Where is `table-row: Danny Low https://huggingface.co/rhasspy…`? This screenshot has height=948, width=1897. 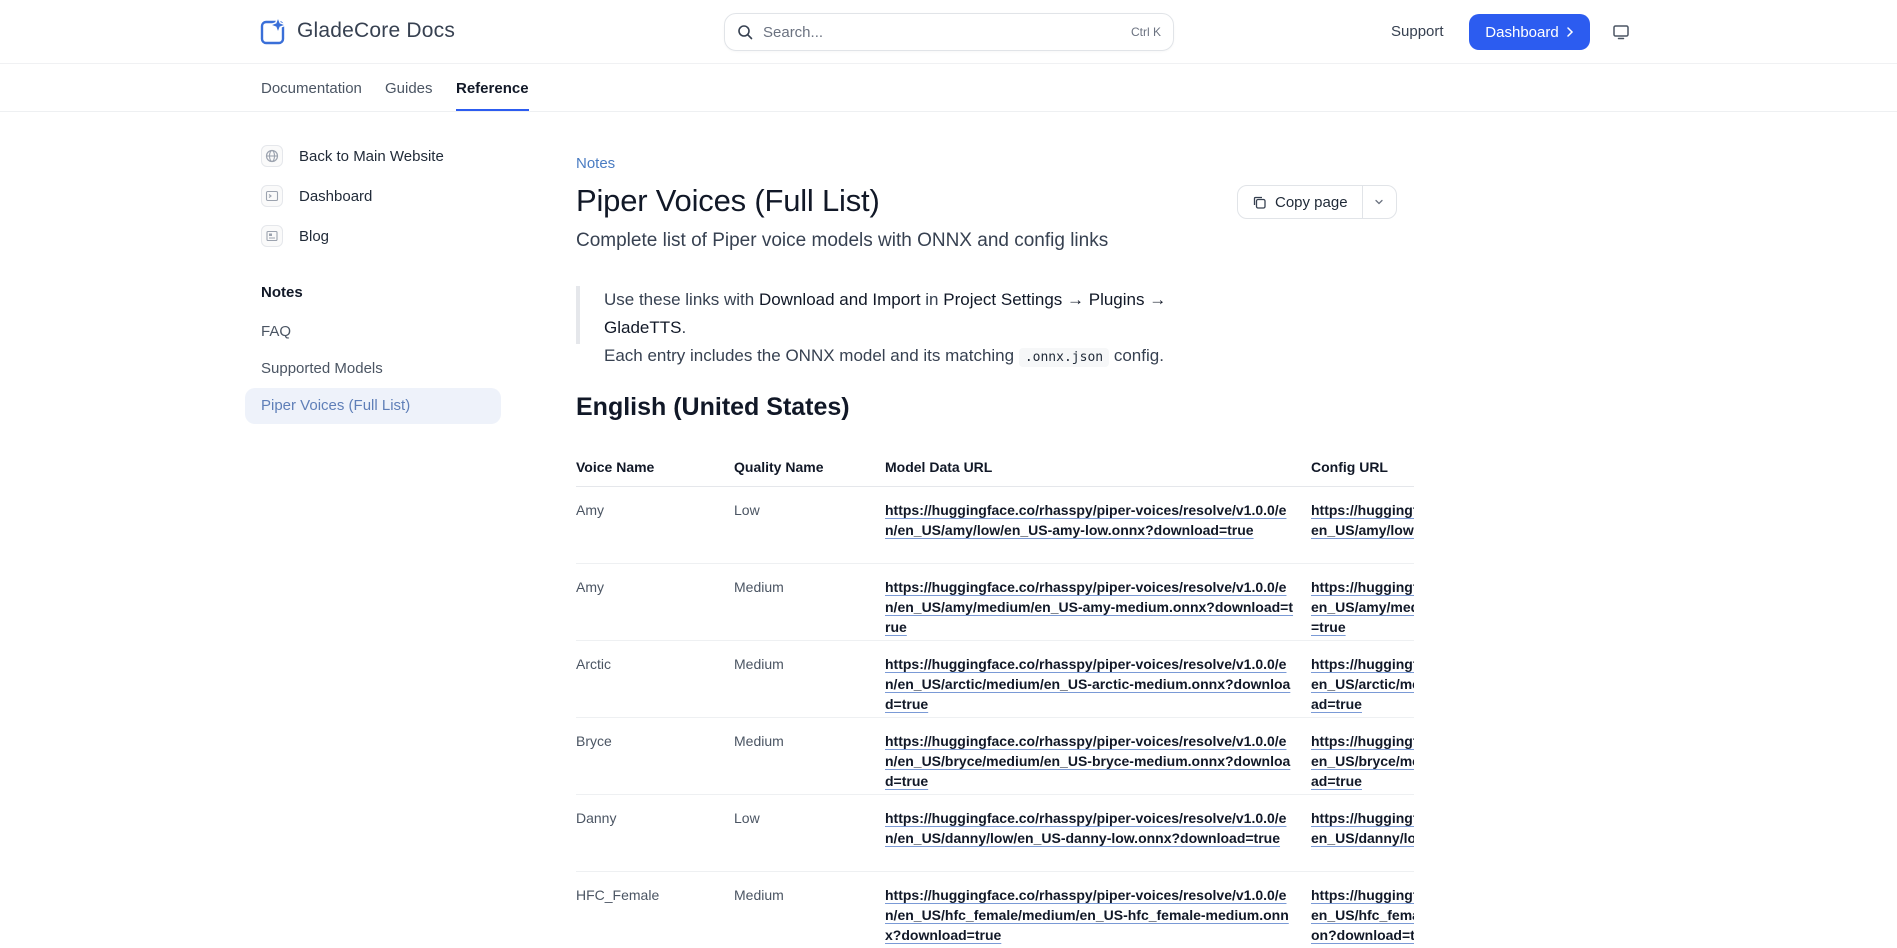
table-row: Danny Low https://huggingface.co/rhasspy… is located at coordinates (995, 833).